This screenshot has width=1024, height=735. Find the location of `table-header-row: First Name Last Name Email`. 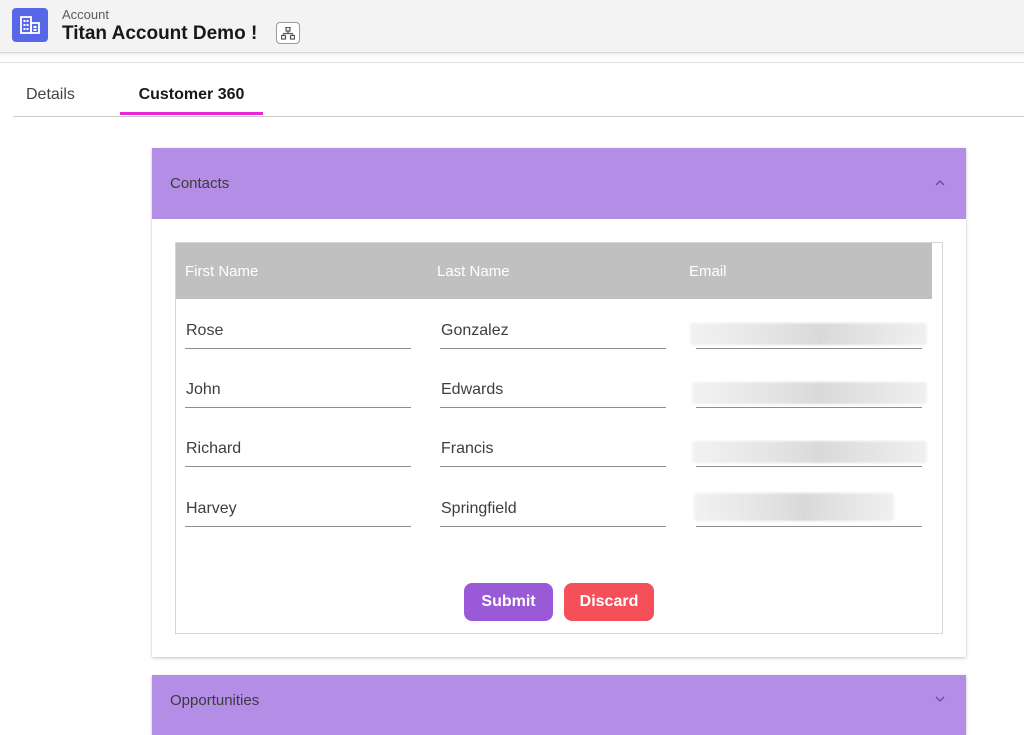

table-header-row: First Name Last Name Email is located at coordinates (554, 271).